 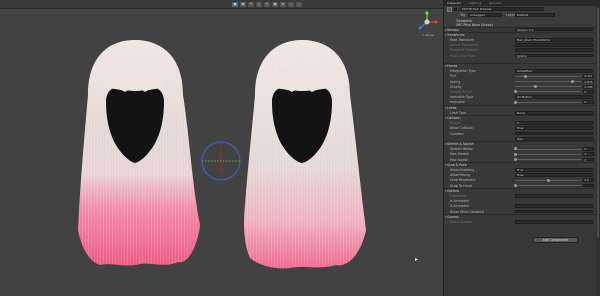 I want to click on property-field: Simplified, so click(x=554, y=71).